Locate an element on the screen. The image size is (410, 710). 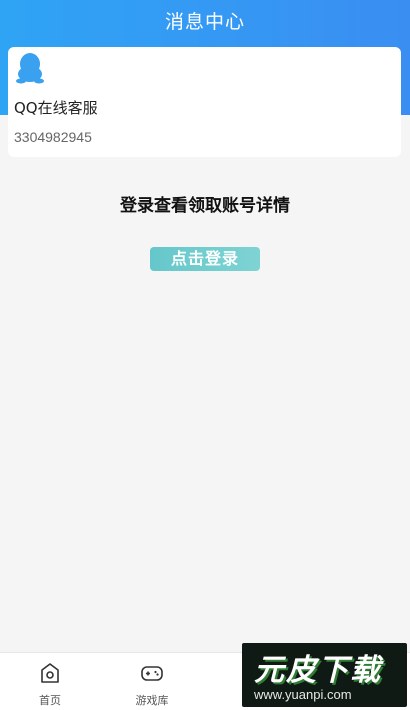
tab-game-library-label: 游戏库 is located at coordinates (152, 700).